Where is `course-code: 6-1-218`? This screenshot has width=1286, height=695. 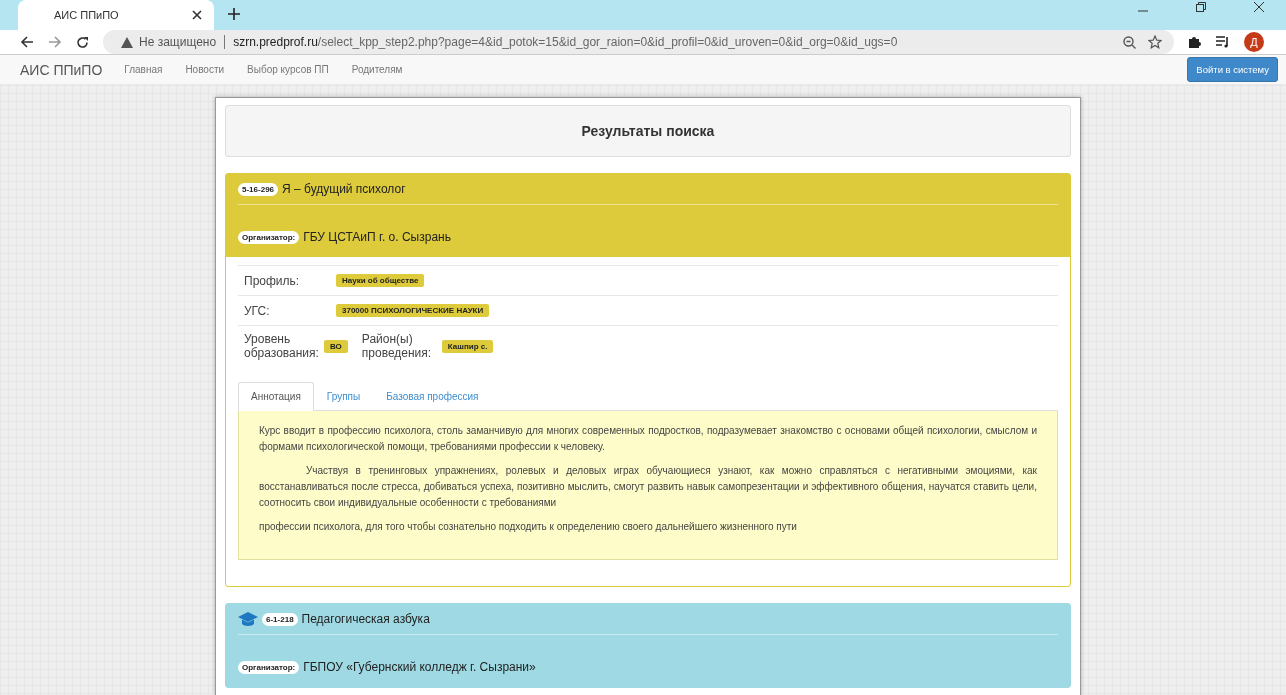 course-code: 6-1-218 is located at coordinates (280, 619).